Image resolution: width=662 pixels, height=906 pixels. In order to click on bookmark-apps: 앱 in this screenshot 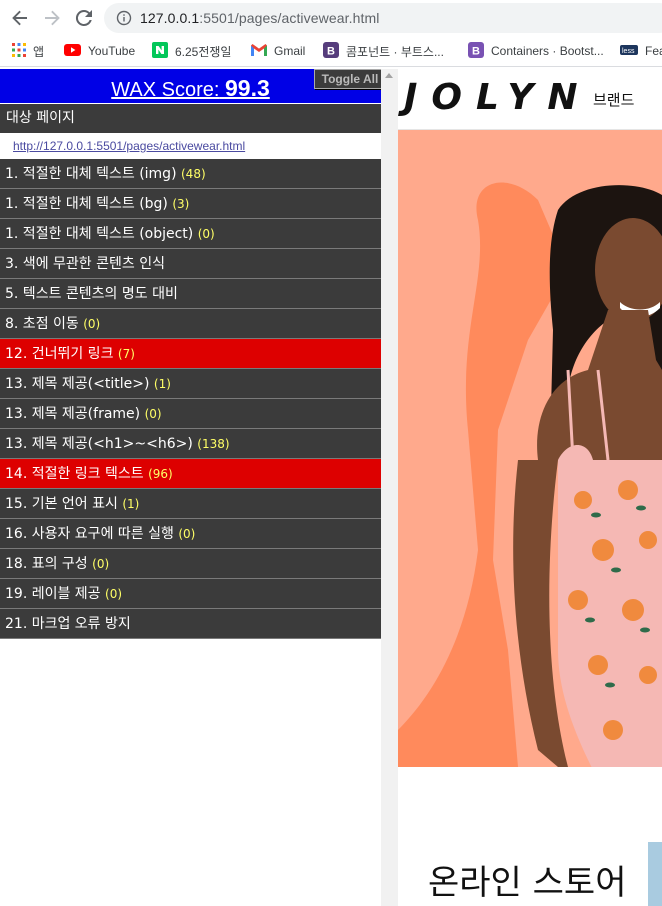, I will do `click(28, 51)`.